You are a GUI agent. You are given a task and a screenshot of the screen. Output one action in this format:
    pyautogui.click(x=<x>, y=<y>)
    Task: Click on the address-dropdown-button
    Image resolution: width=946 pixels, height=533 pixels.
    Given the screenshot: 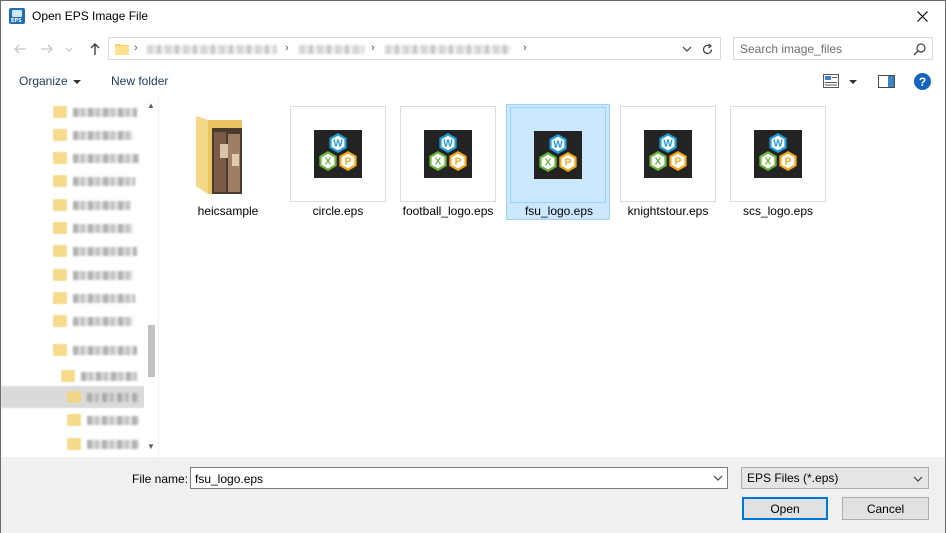 What is the action you would take?
    pyautogui.click(x=687, y=49)
    